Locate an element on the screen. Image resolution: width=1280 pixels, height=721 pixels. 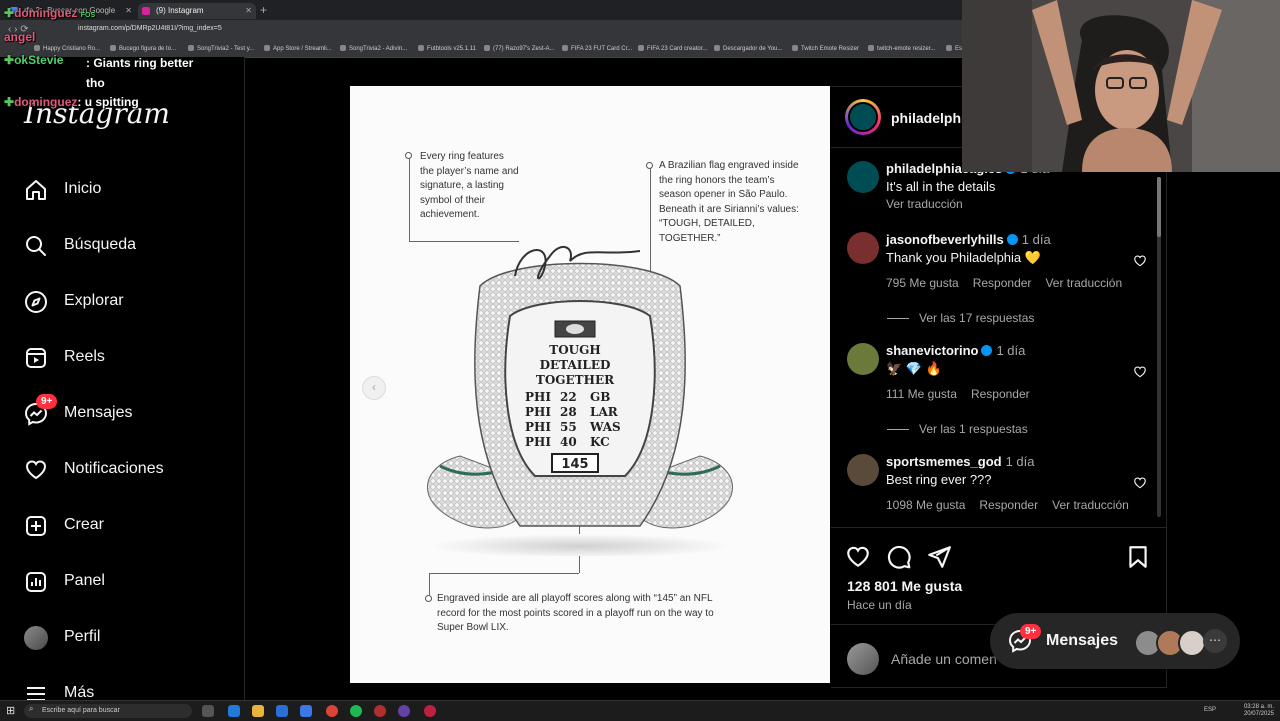
account-name: philadelphi is located at coordinates (928, 118).